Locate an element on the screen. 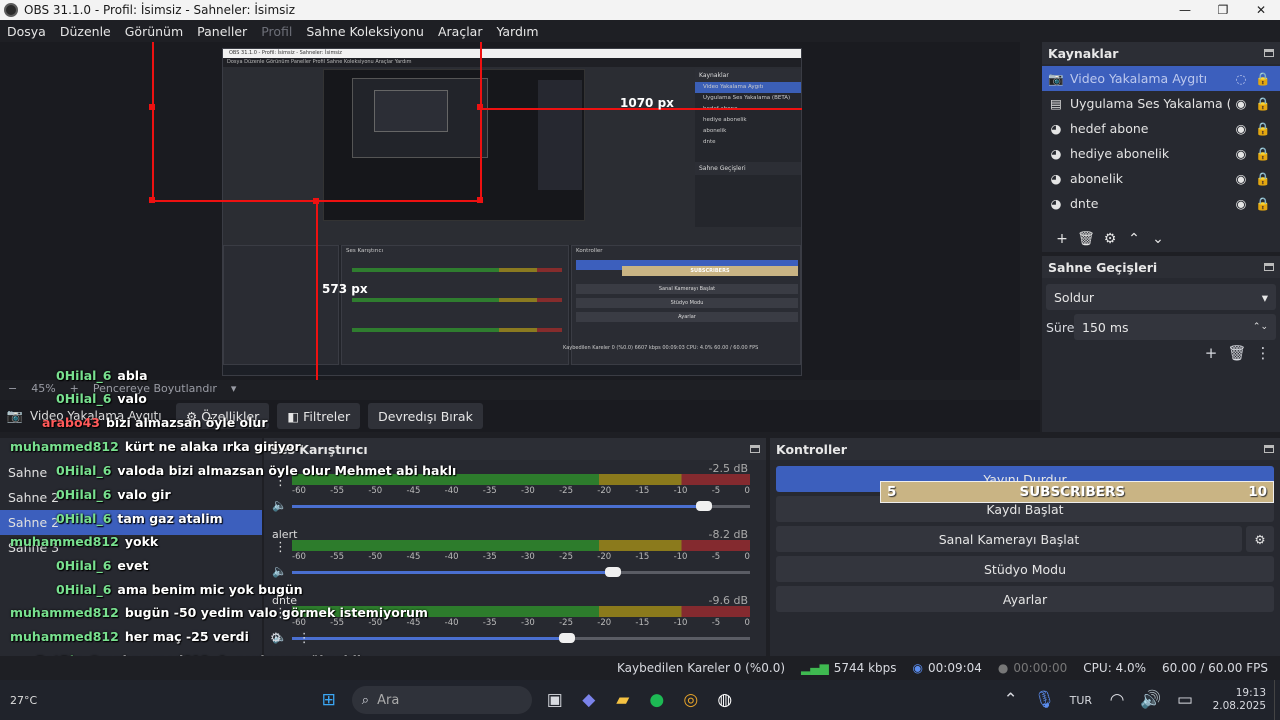 The height and width of the screenshot is (720, 1280). dropped-frames: Kaybedilen Kareler 0 (%0.0) is located at coordinates (701, 668).